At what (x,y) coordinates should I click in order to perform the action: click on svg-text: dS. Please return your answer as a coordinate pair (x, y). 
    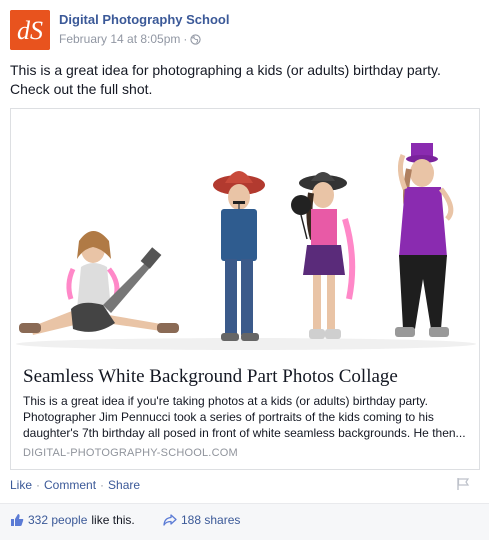
    Looking at the image, I should click on (30, 30).